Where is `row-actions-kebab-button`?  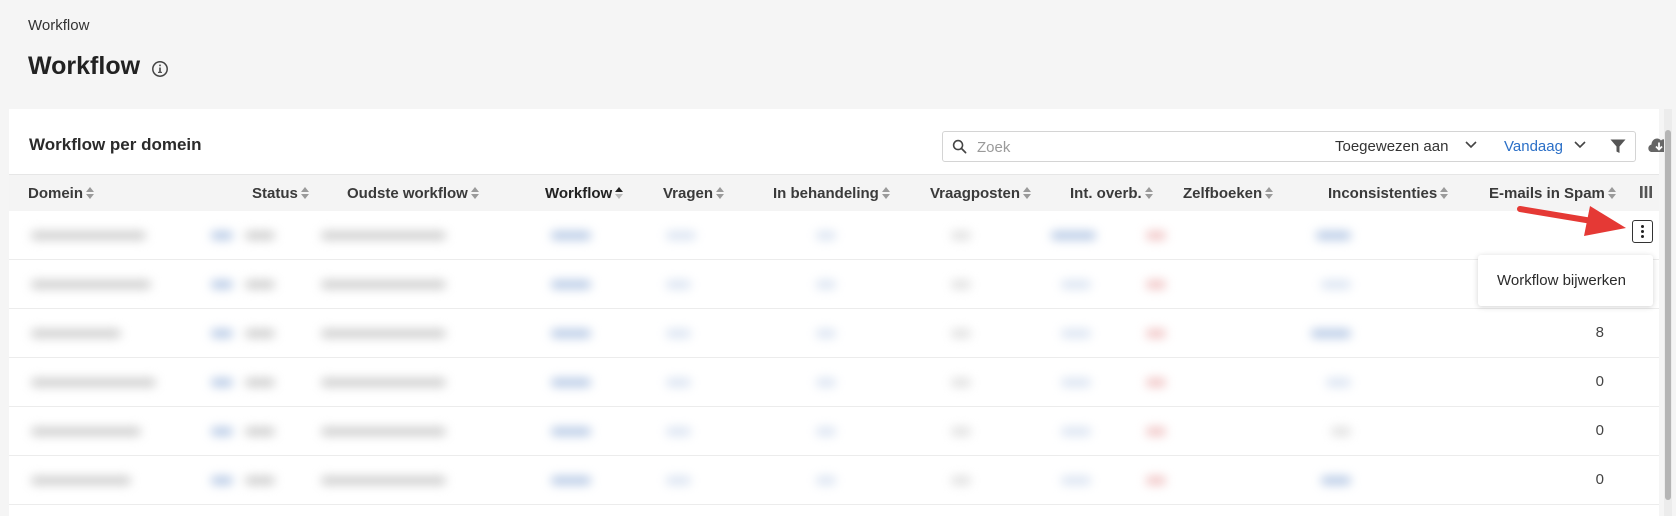
row-actions-kebab-button is located at coordinates (1642, 231).